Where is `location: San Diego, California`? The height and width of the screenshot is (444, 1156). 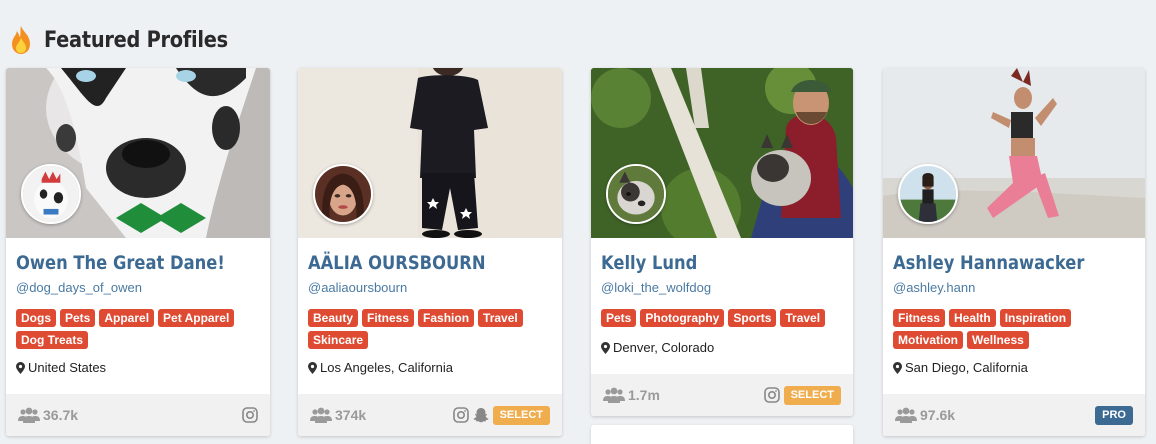
location: San Diego, California is located at coordinates (960, 367).